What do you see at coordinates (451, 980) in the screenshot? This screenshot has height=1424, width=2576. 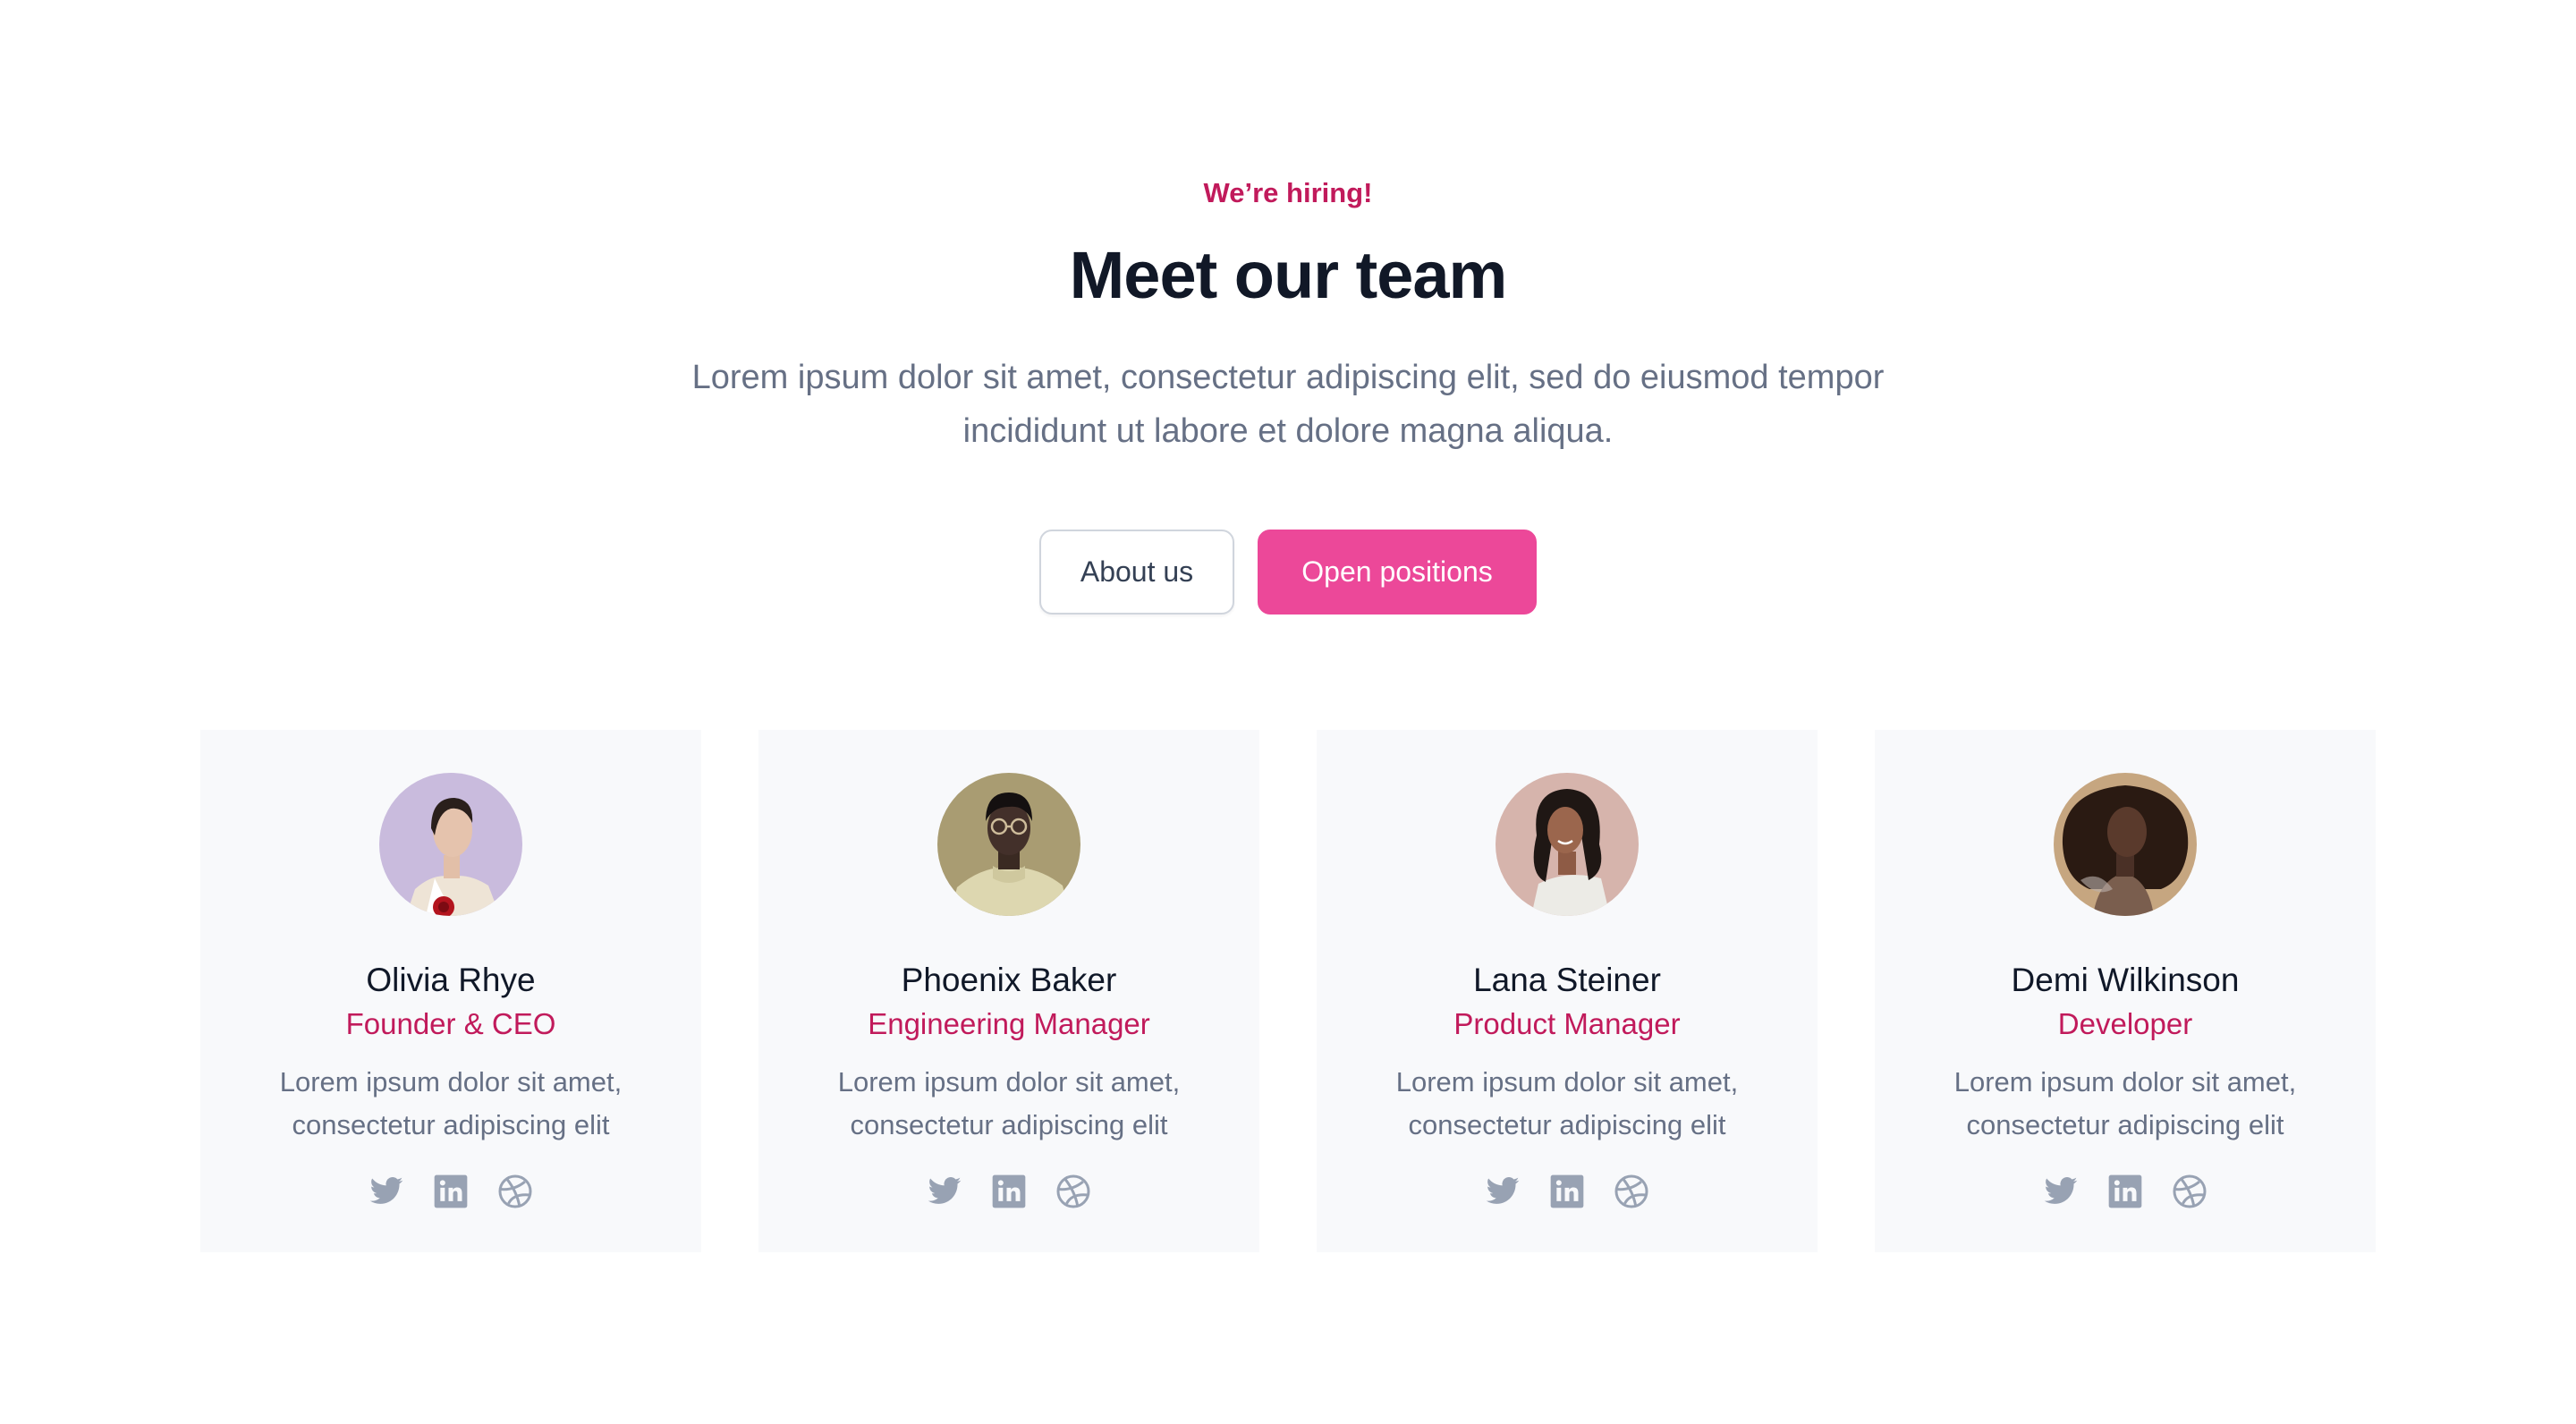 I see `member-name: Olivia Rhye` at bounding box center [451, 980].